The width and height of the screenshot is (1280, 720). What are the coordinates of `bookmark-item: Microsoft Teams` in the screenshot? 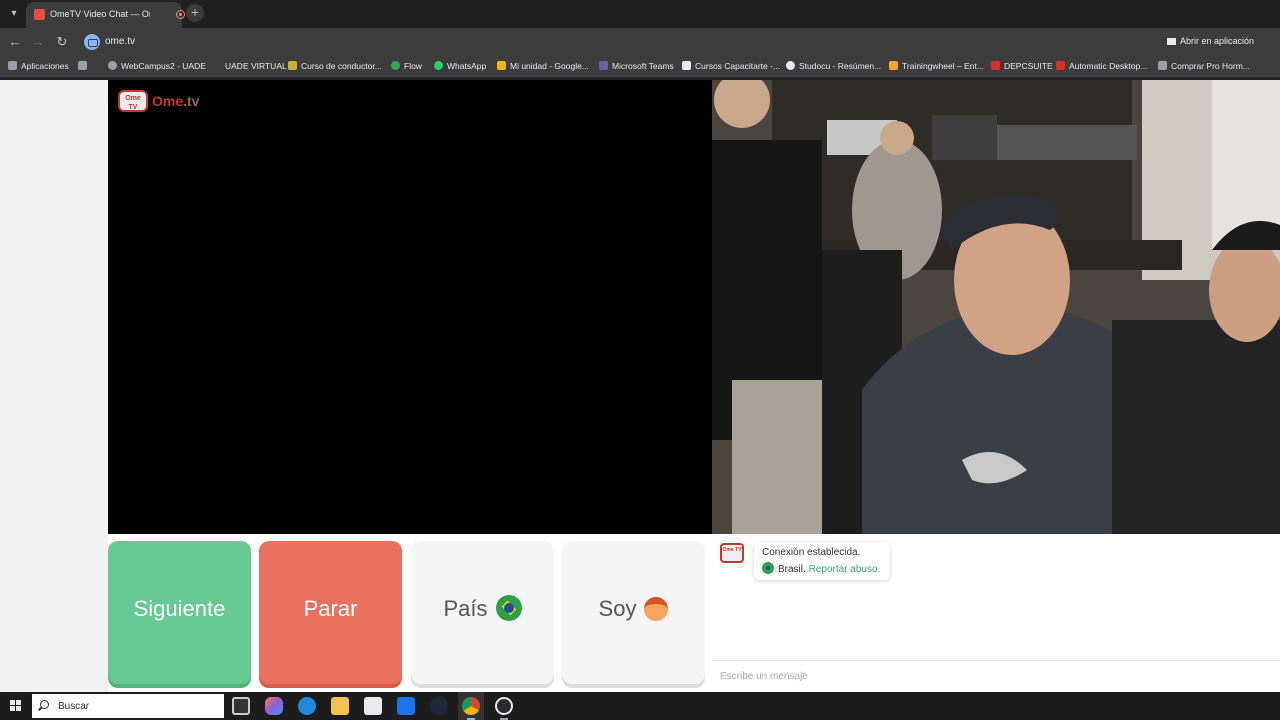 It's located at (636, 66).